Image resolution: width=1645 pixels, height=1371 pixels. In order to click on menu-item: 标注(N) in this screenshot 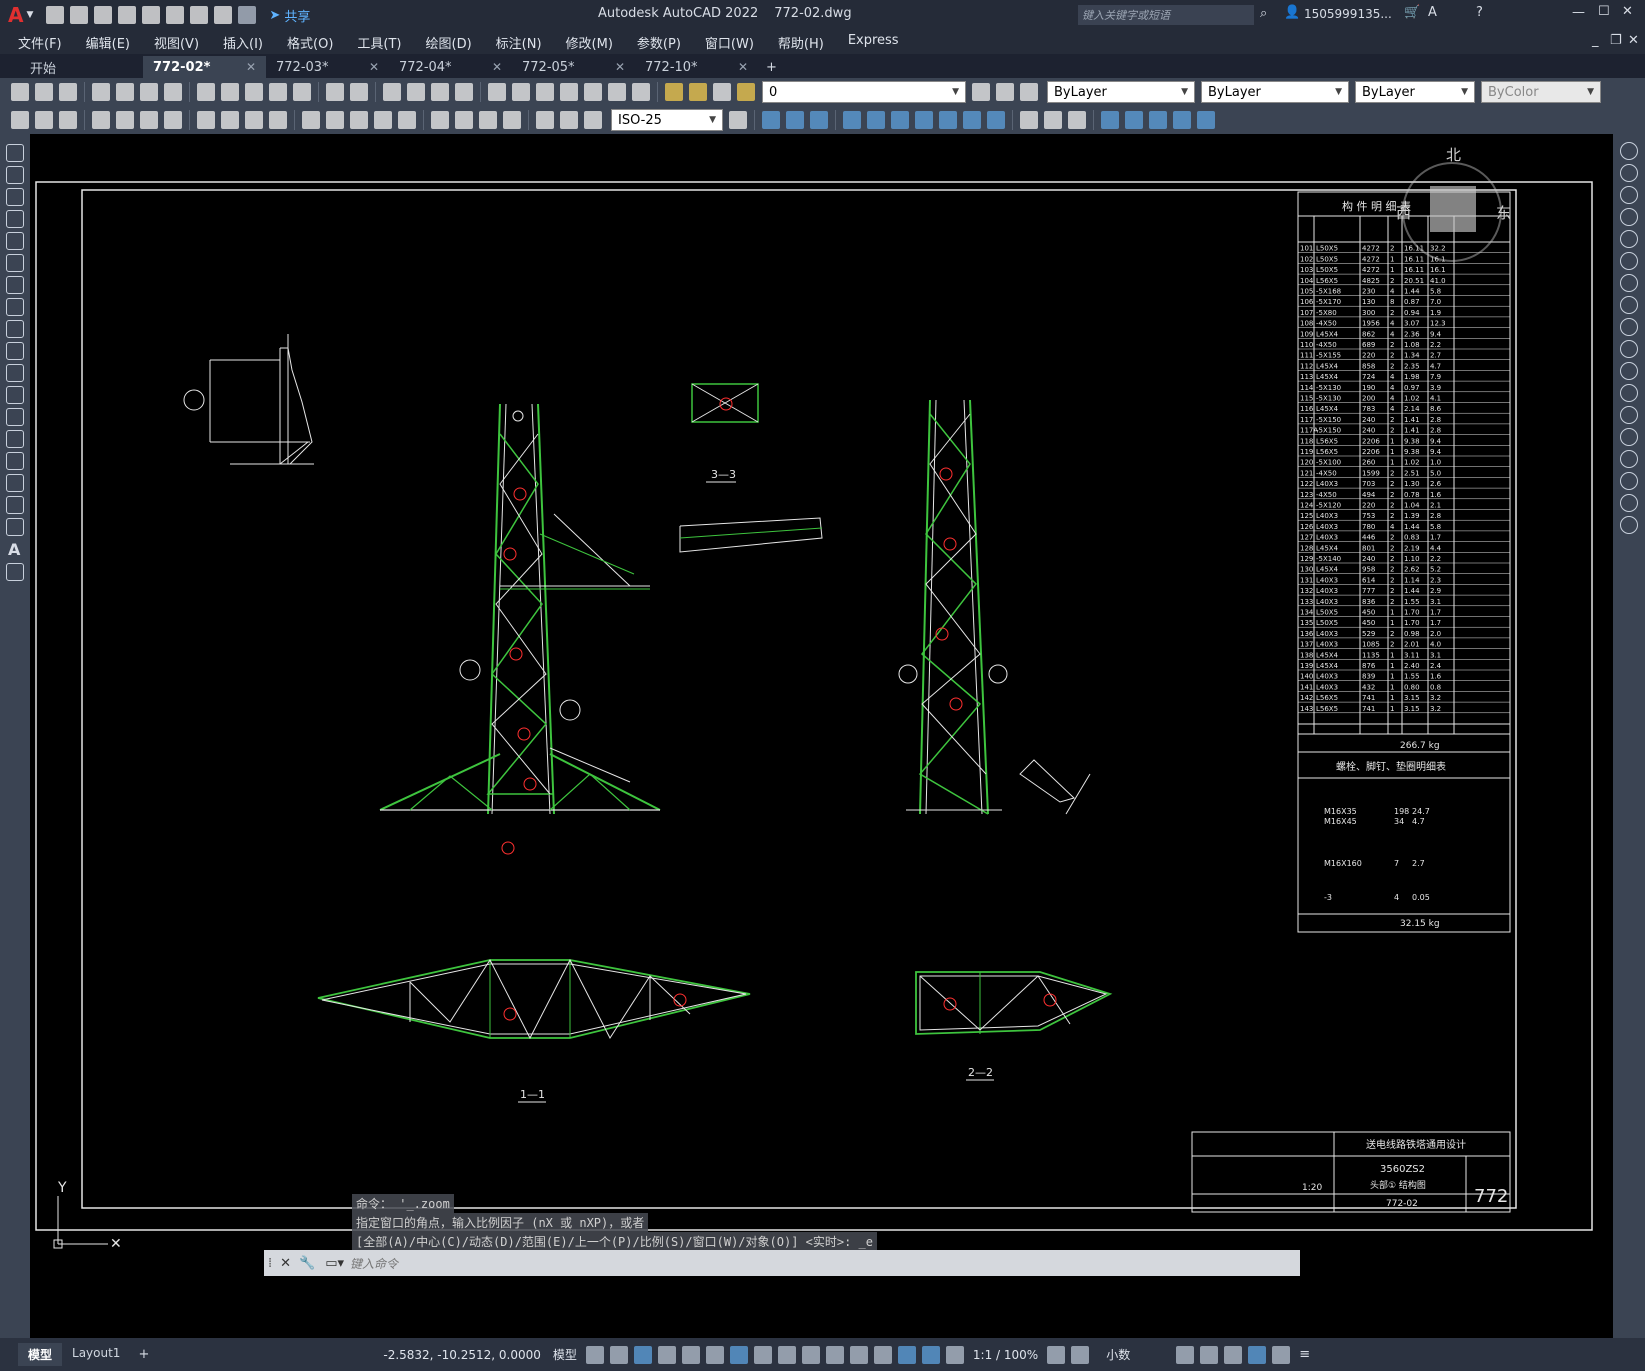, I will do `click(519, 42)`.